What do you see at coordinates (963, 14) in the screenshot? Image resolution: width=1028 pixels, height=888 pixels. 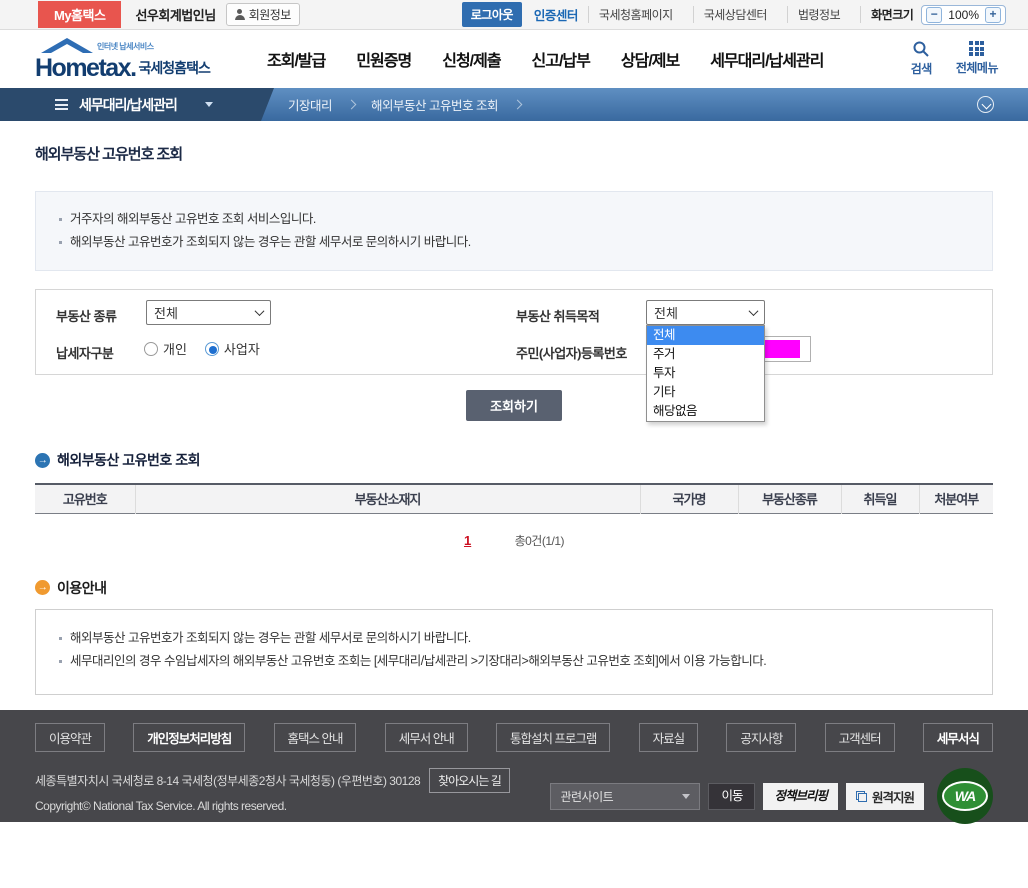 I see `zoom-level: 100%` at bounding box center [963, 14].